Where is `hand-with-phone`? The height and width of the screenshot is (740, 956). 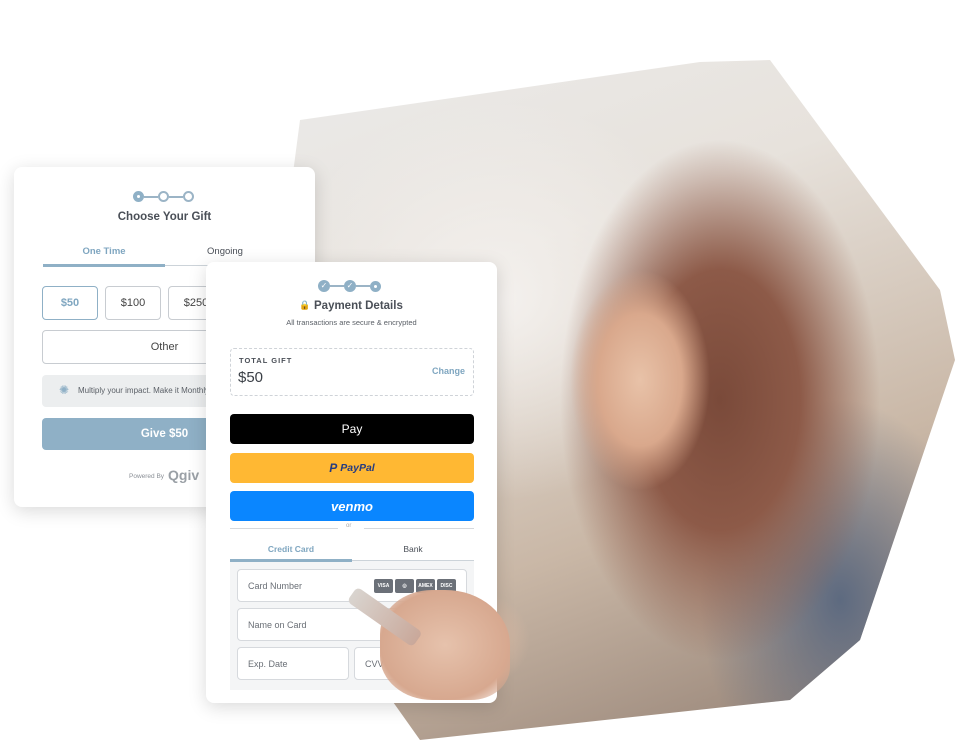 hand-with-phone is located at coordinates (445, 645).